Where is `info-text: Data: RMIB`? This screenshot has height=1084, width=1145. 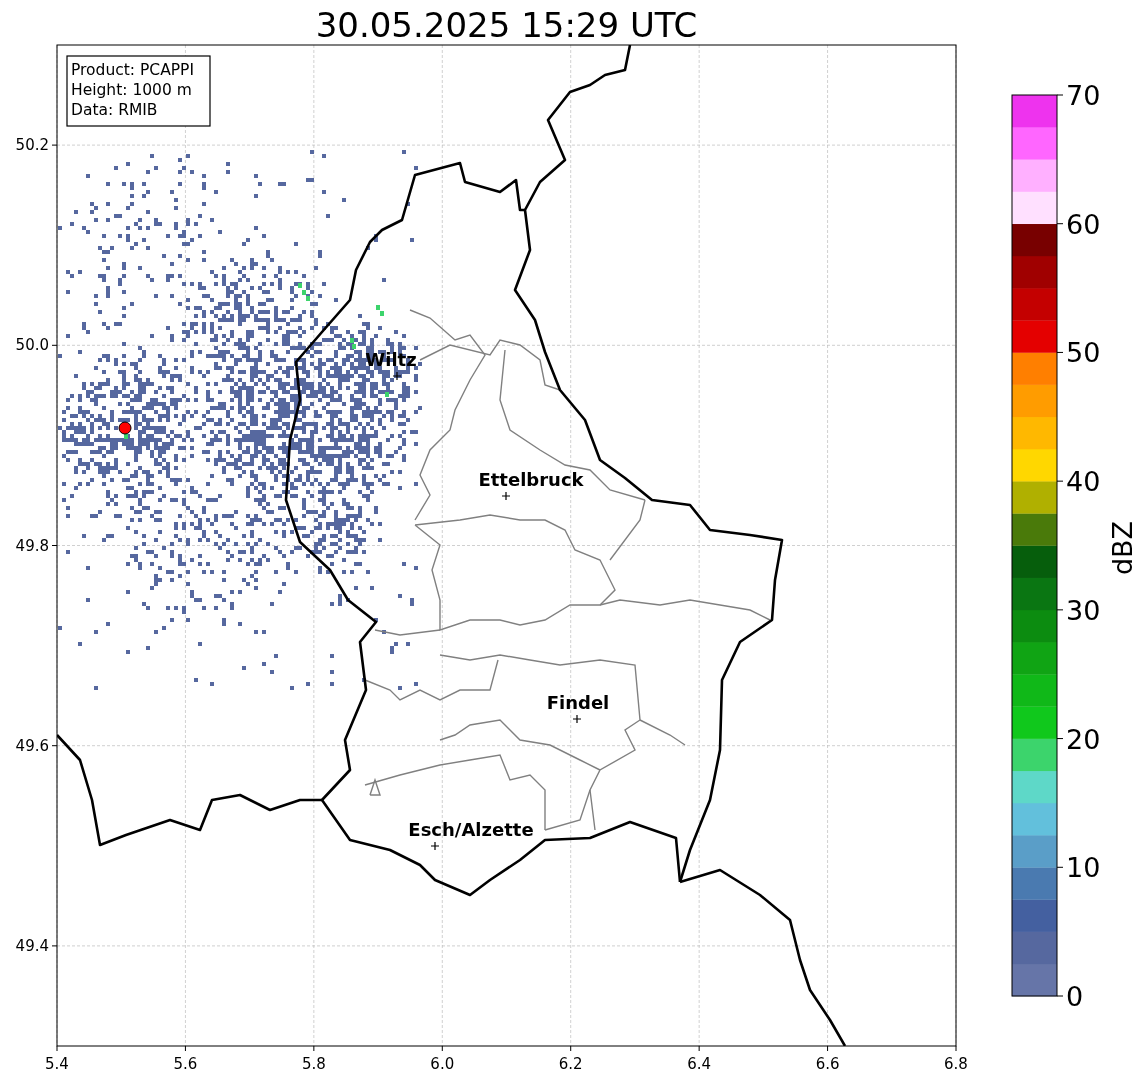
info-text: Data: RMIB is located at coordinates (114, 110).